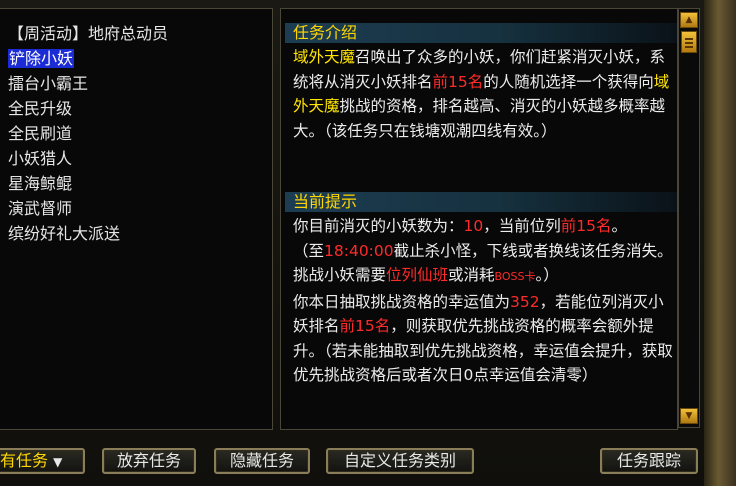  I want to click on scroll-thumb, so click(689, 42).